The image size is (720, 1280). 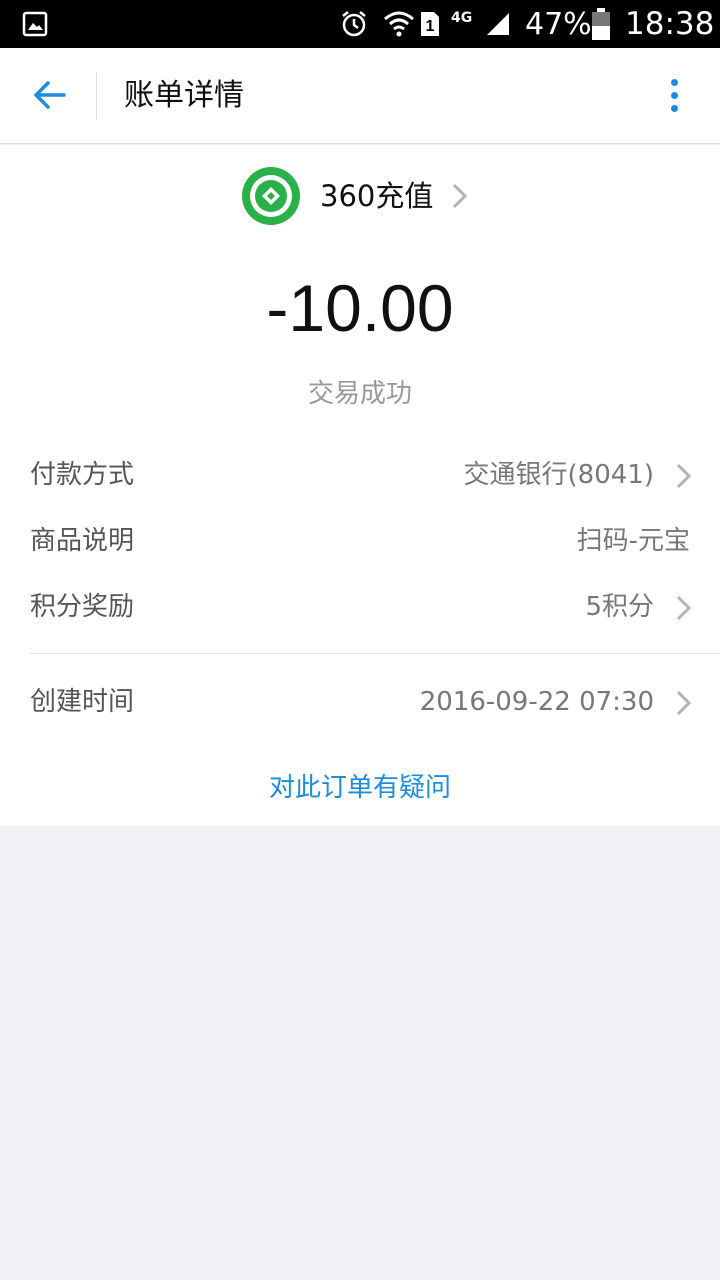 What do you see at coordinates (360, 308) in the screenshot?
I see `transaction-amount: -10.00` at bounding box center [360, 308].